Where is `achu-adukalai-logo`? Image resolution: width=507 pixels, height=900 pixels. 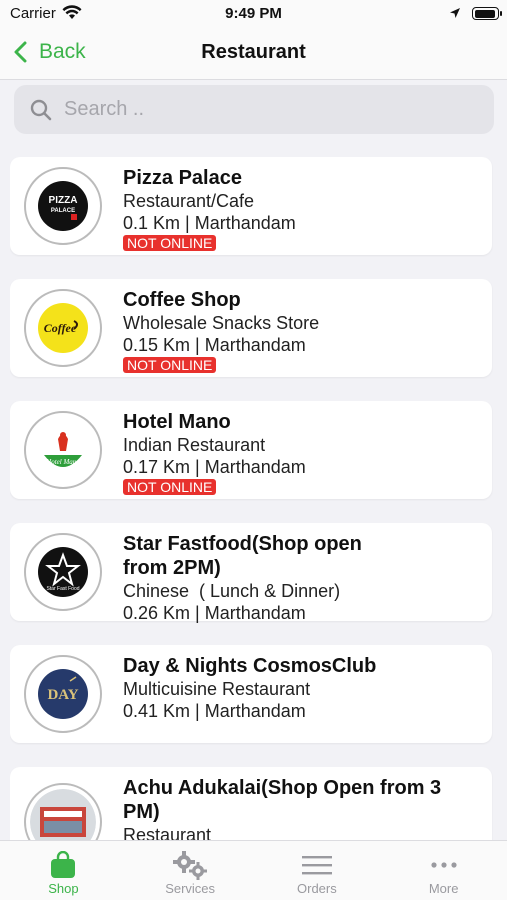 achu-adukalai-logo is located at coordinates (63, 814).